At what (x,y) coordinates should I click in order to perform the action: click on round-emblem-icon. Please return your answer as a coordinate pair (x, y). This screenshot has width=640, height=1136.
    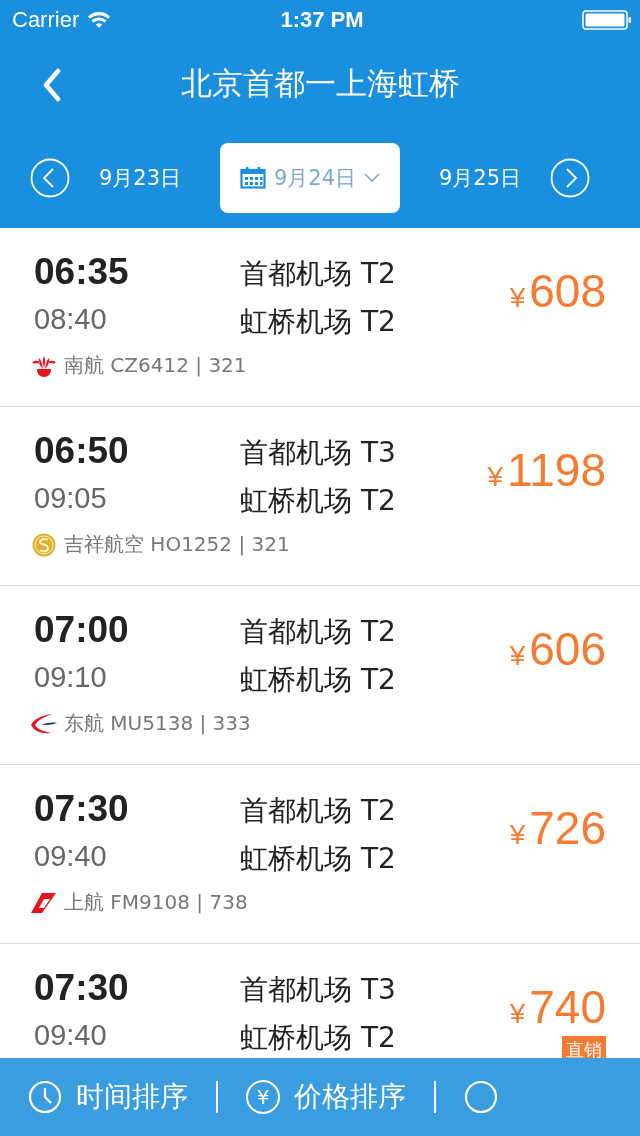
    Looking at the image, I should click on (44, 544).